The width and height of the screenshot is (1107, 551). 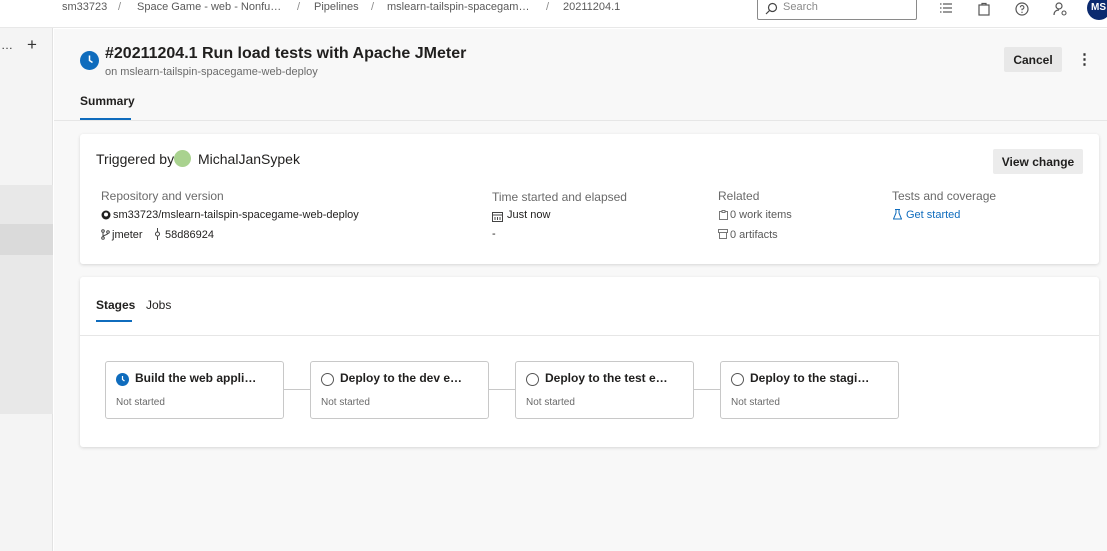 I want to click on run-subtitle: on mslearn-tailspin-spacegame-web-deploy, so click(x=211, y=72).